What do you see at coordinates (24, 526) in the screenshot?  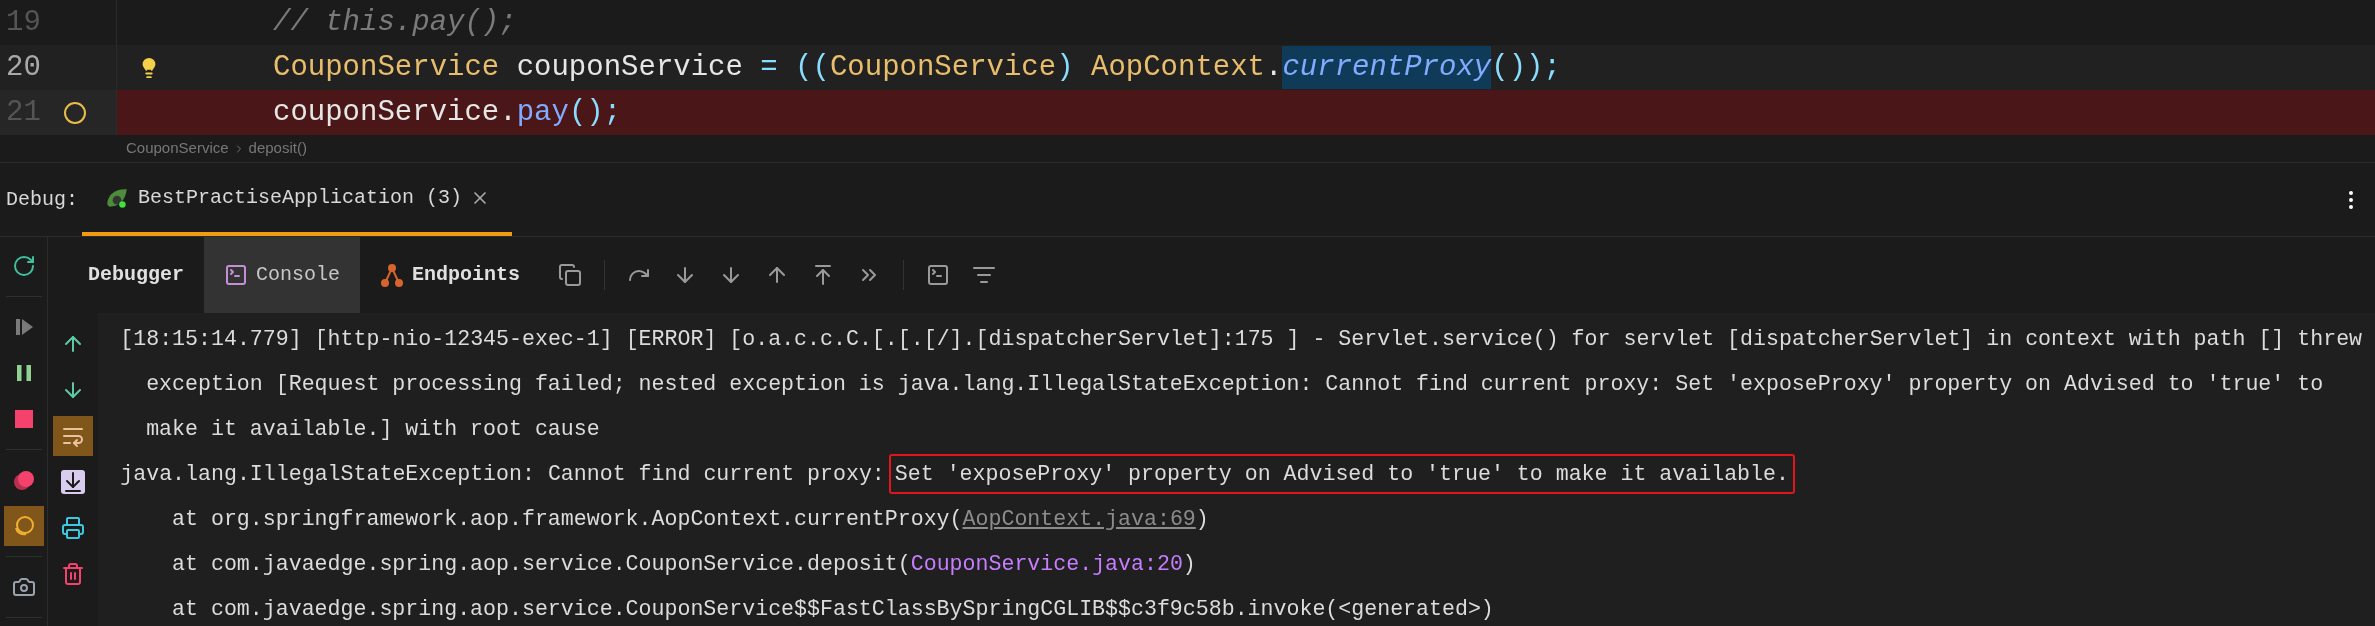 I see `mute-breakpoints-icon` at bounding box center [24, 526].